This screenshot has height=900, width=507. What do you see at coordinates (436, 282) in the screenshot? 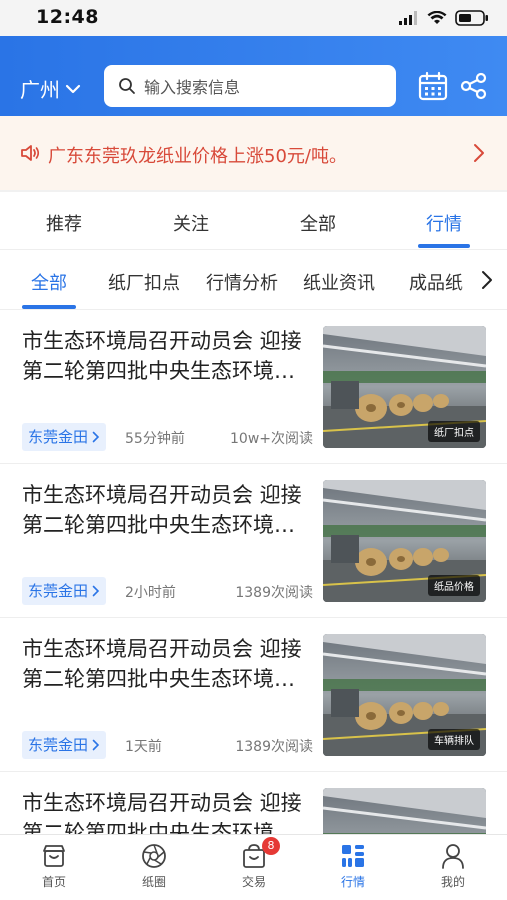
I see `subtab-finished-paper: 成品纸` at bounding box center [436, 282].